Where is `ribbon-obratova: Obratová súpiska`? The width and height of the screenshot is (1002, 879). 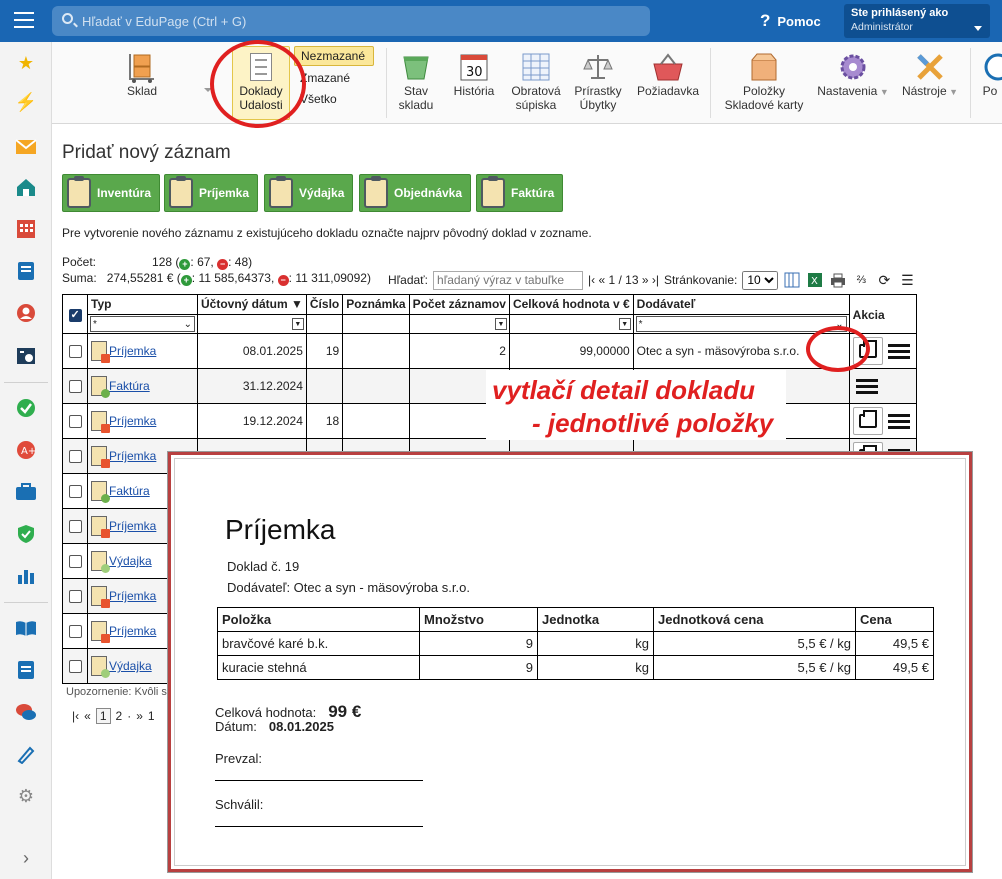 ribbon-obratova: Obratová súpiska is located at coordinates (536, 83).